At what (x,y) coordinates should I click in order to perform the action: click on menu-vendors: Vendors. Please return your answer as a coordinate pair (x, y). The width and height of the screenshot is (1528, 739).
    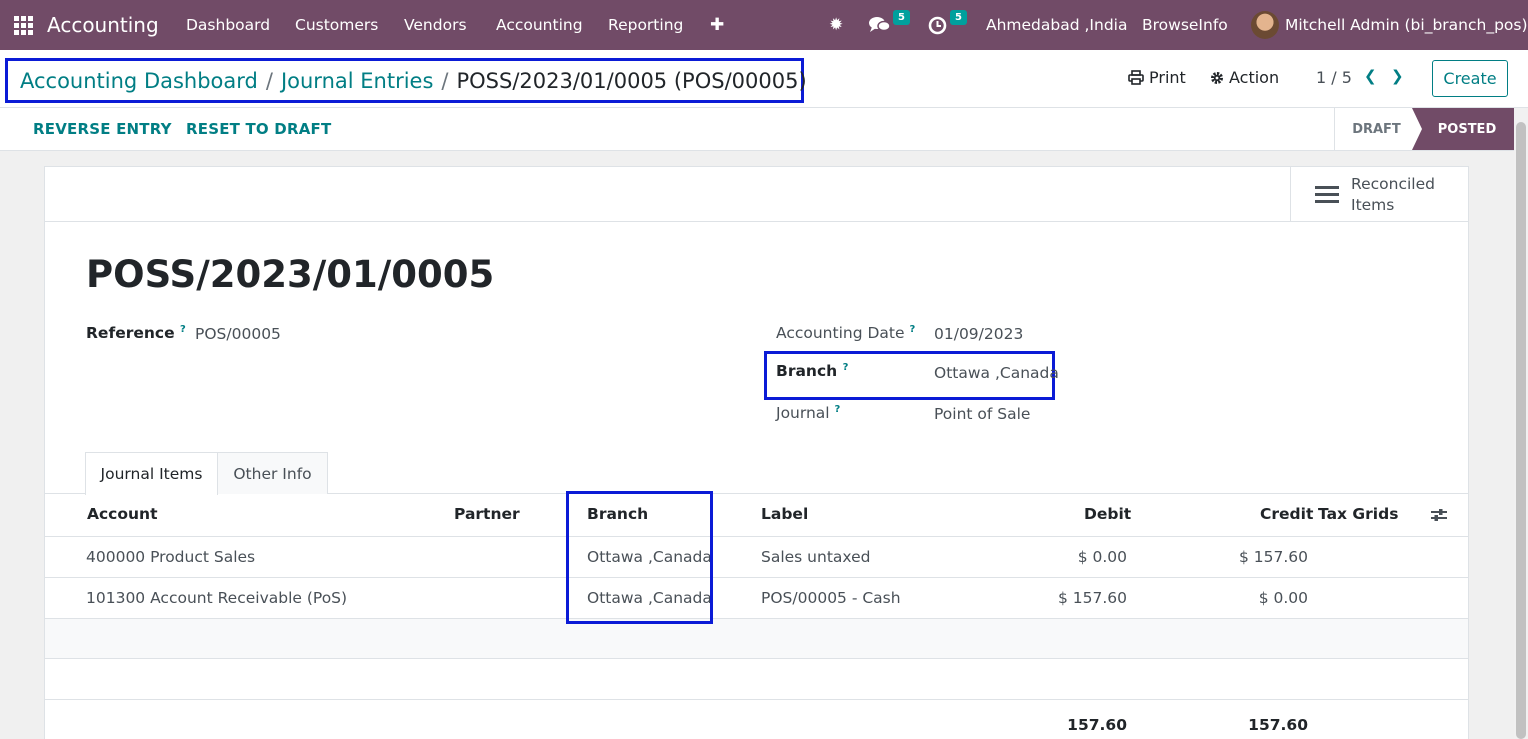
    Looking at the image, I should click on (435, 25).